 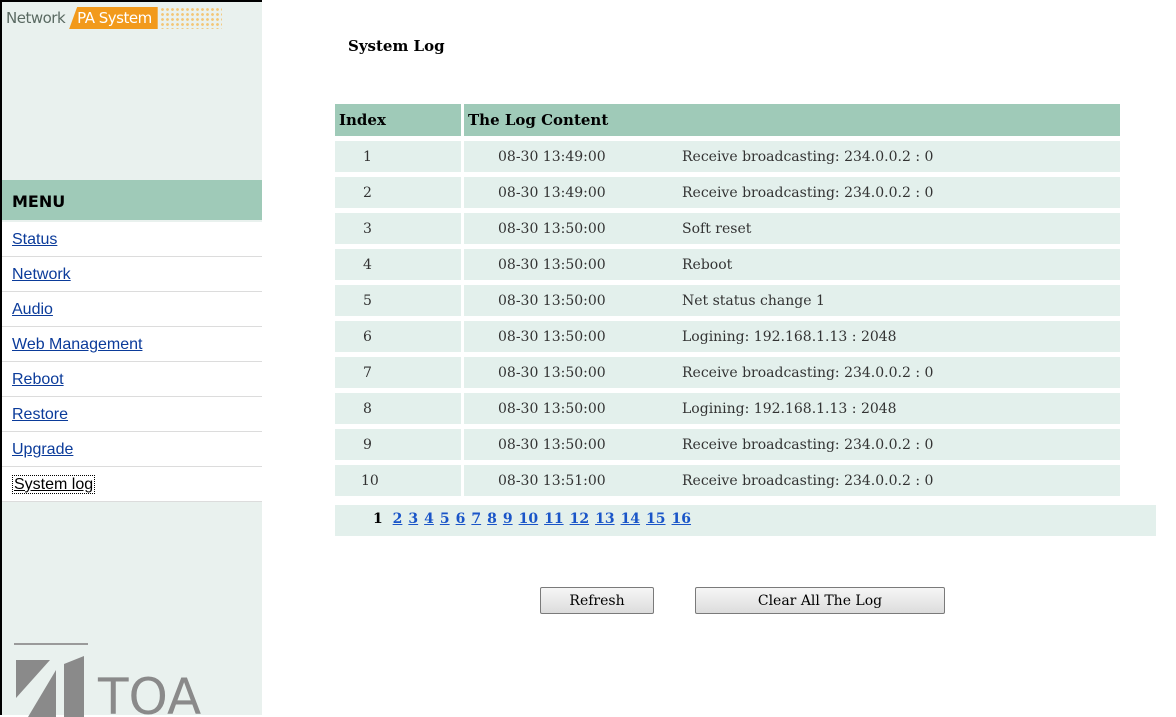 I want to click on page-link: 8, so click(x=492, y=519).